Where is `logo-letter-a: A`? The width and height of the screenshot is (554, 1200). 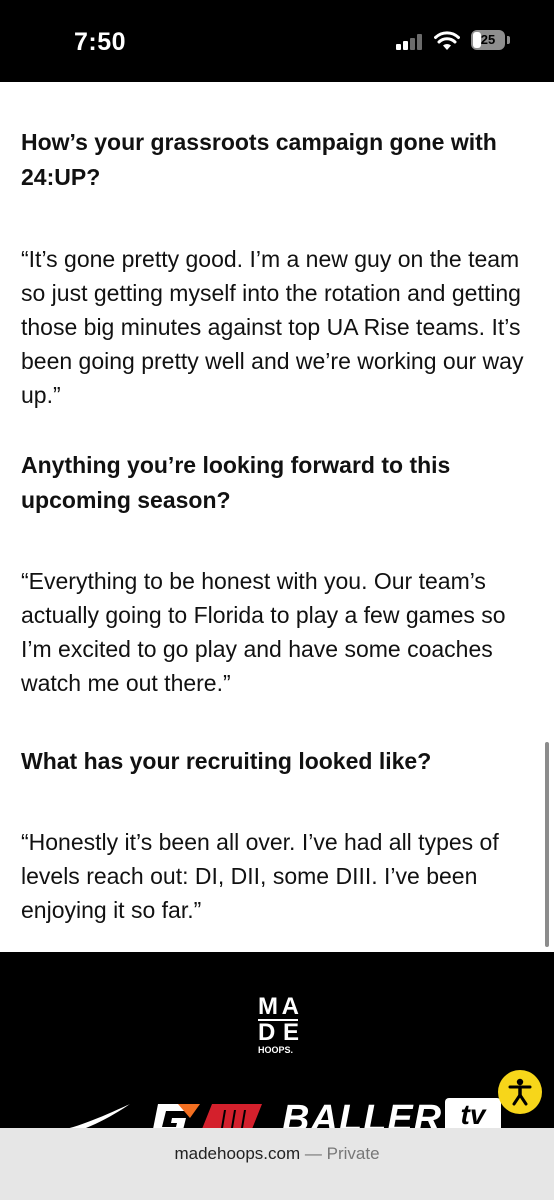
logo-letter-a: A is located at coordinates (290, 1006).